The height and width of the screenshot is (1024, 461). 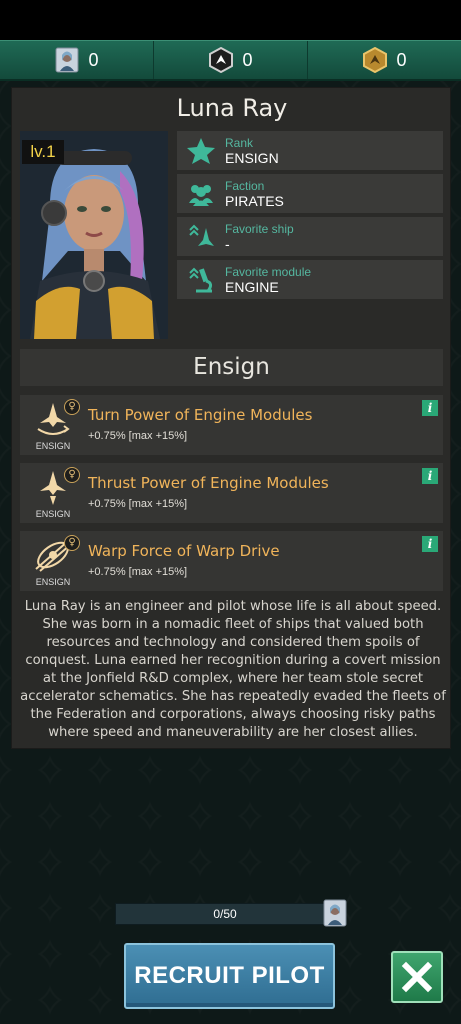 I want to click on info-value: PIRATES, so click(x=254, y=200).